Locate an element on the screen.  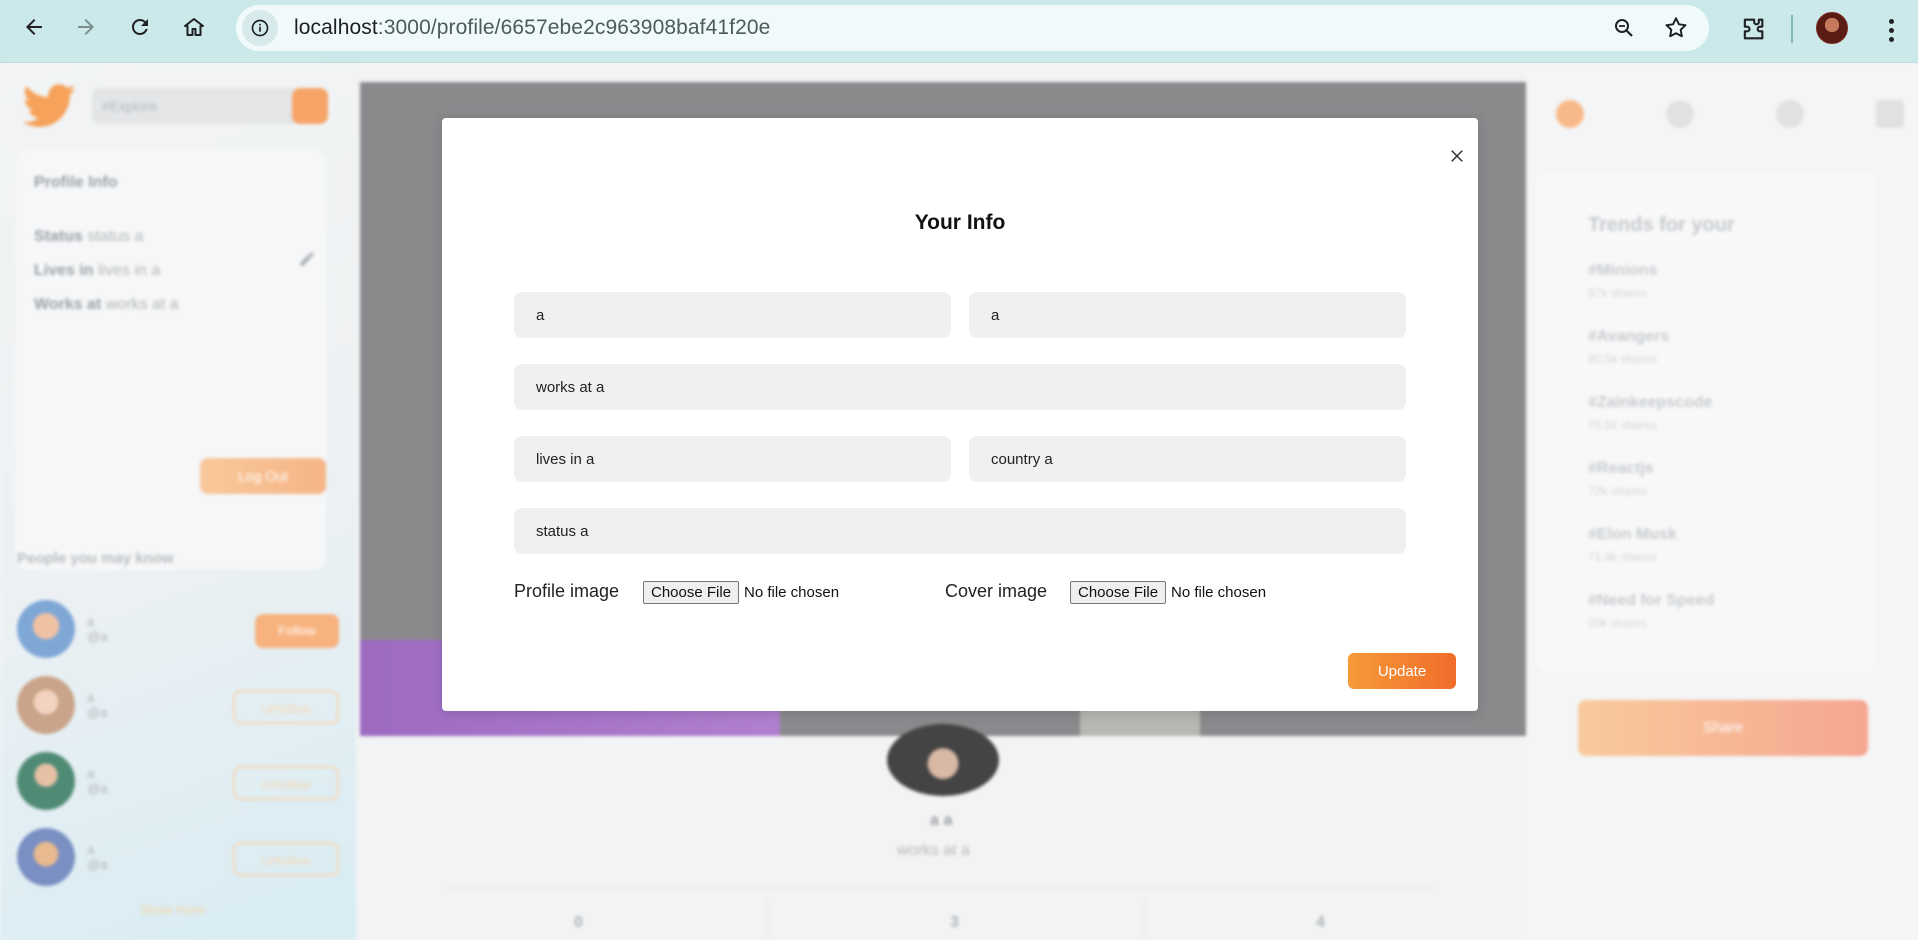
arrow-right-icon is located at coordinates (86, 27).